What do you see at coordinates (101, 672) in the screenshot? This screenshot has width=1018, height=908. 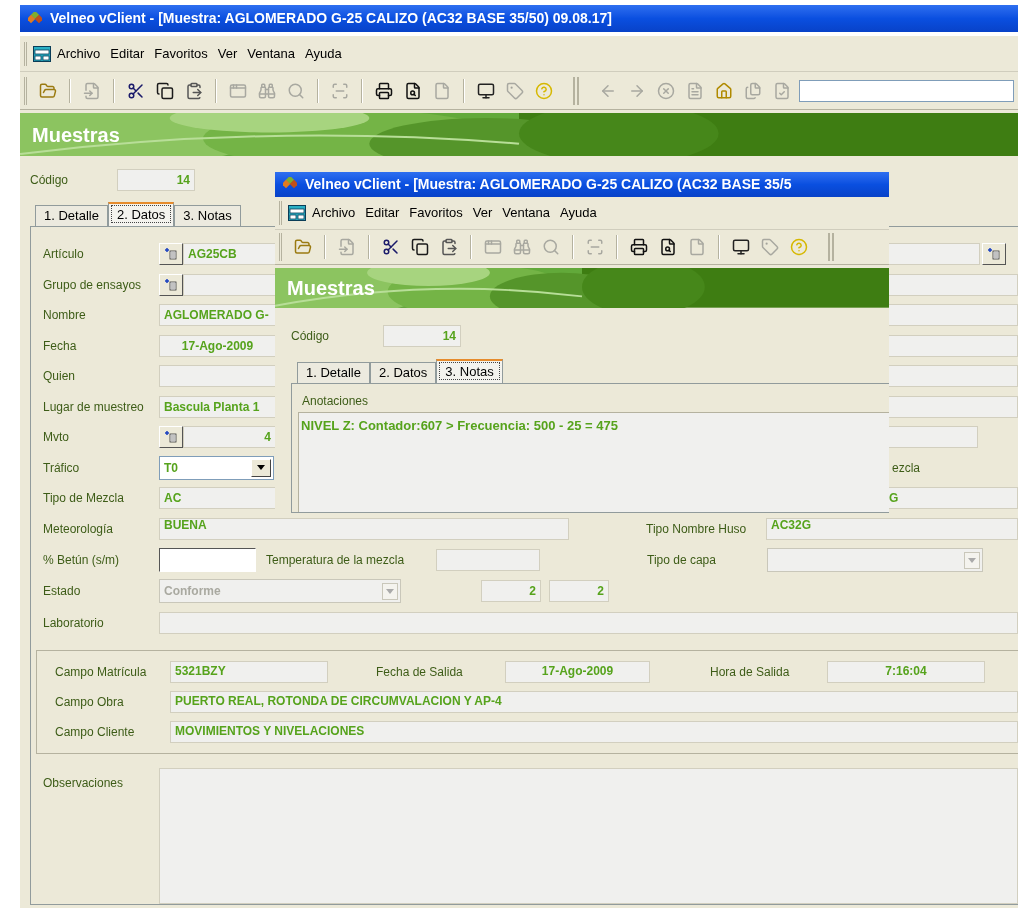 I see `field-label: Campo Matrícula` at bounding box center [101, 672].